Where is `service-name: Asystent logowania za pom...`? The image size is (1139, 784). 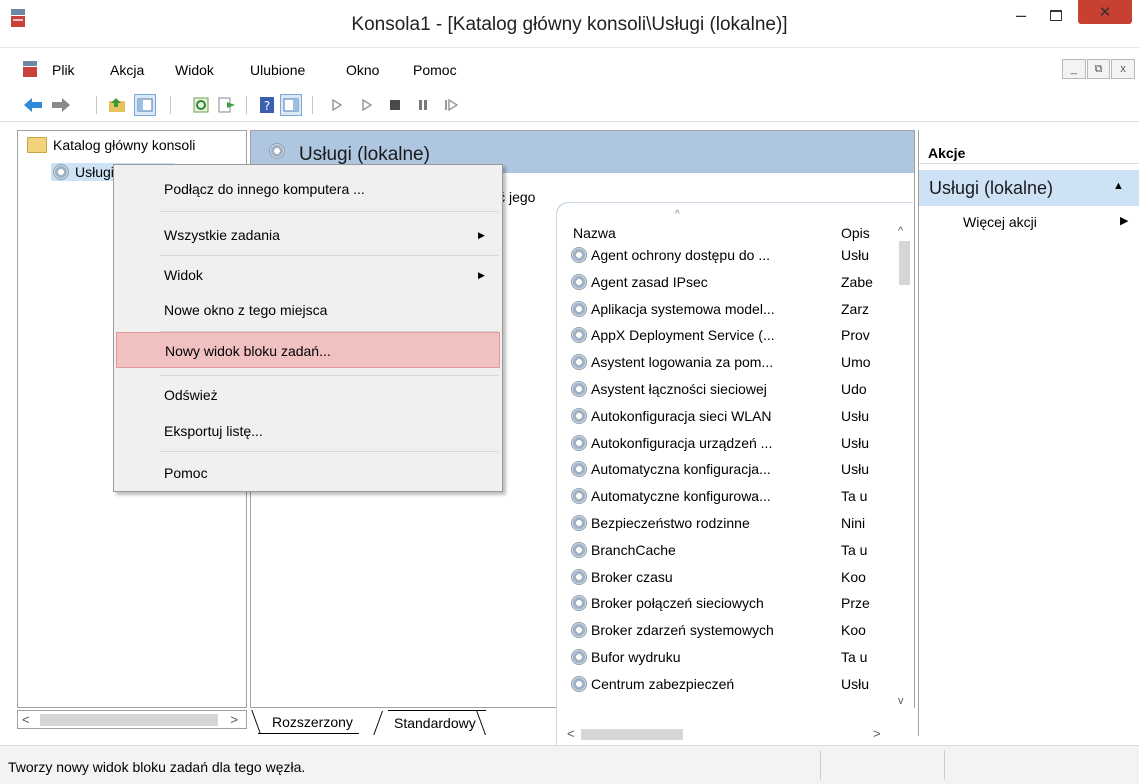 service-name: Asystent logowania za pom... is located at coordinates (682, 362).